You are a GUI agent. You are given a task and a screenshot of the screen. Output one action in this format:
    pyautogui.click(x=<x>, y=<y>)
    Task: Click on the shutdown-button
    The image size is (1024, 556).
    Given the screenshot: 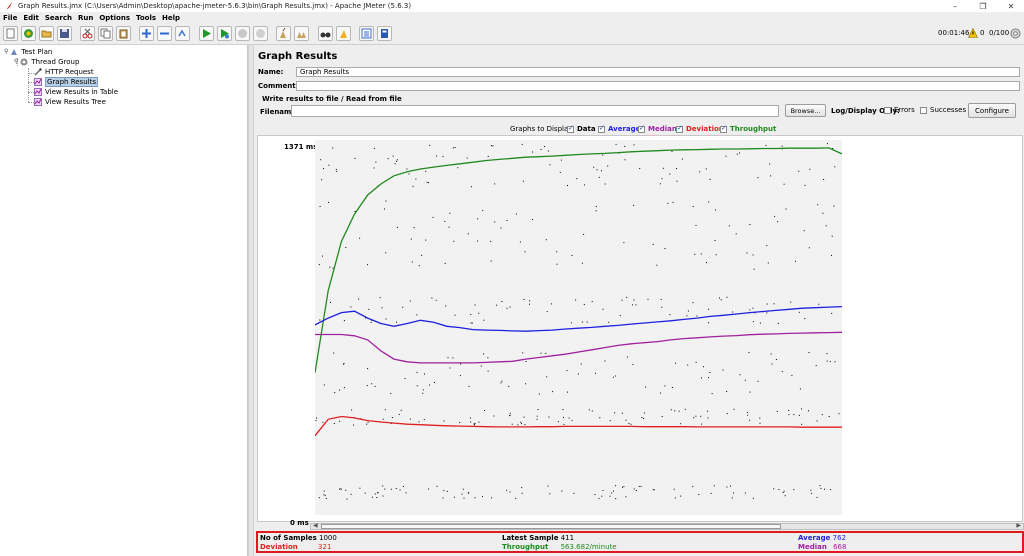 What is the action you would take?
    pyautogui.click(x=260, y=33)
    